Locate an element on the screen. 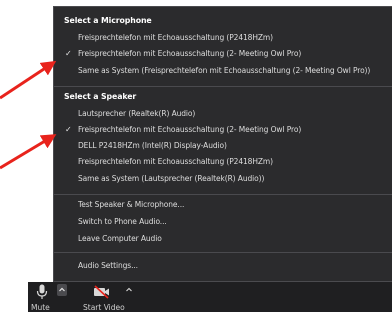 This screenshot has width=392, height=312. mute-button: Mute is located at coordinates (42, 297).